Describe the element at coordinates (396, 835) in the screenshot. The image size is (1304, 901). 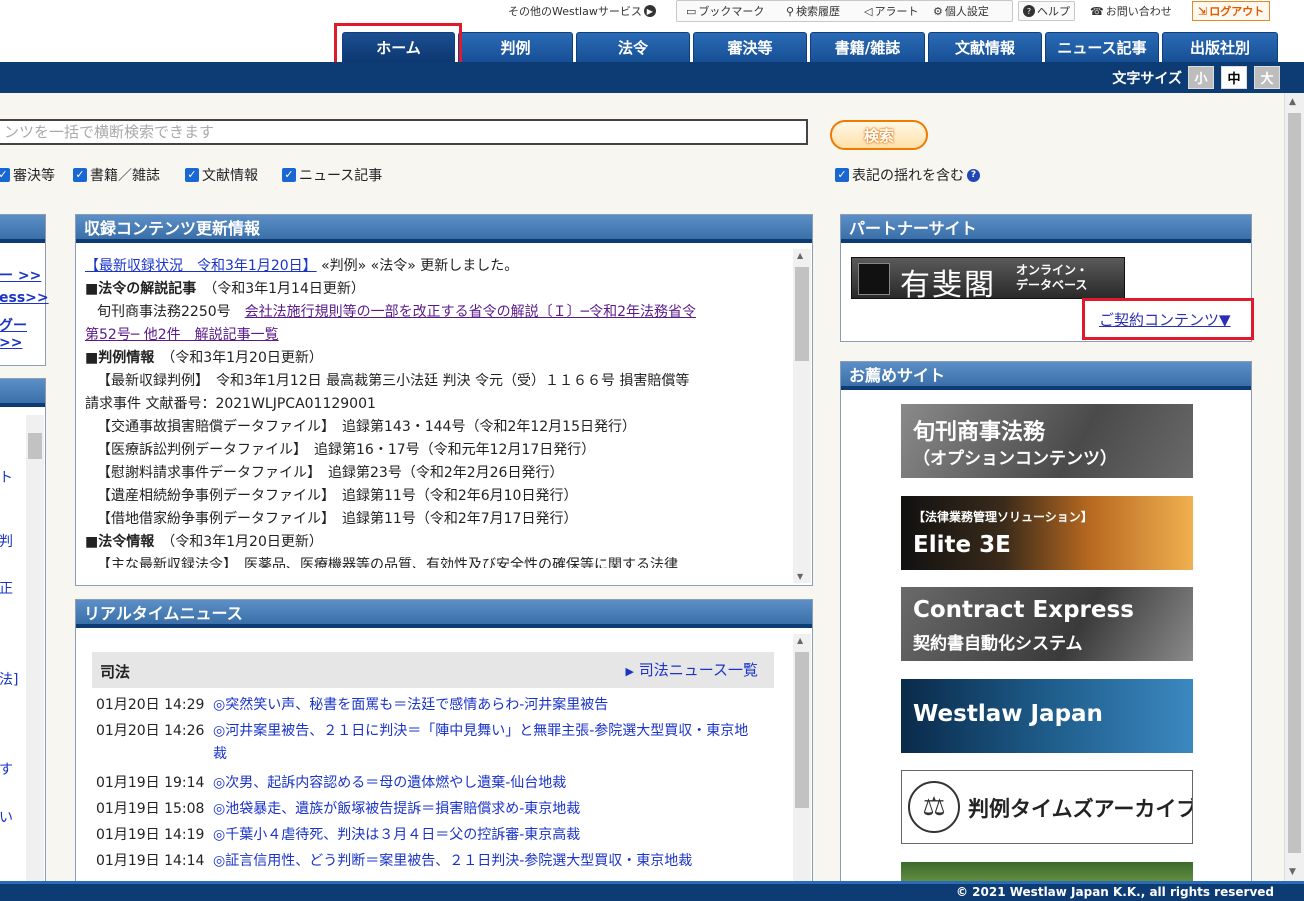
I see `news-title: ◎千葉小４虐待死、判決は３月４日＝父の控訴審-東京高裁` at that location.